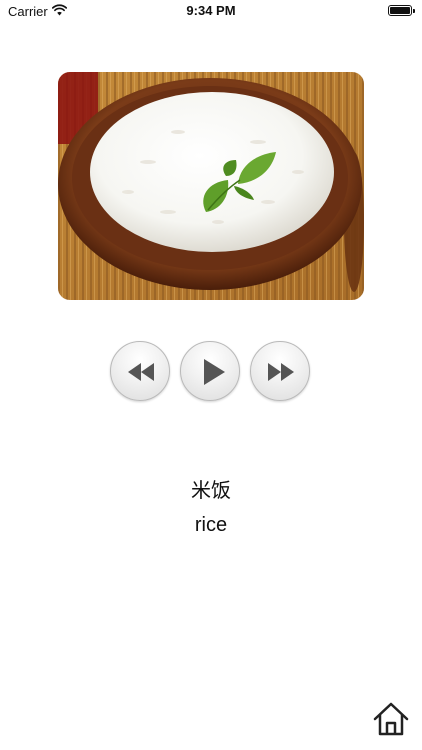 This screenshot has height=750, width=422. What do you see at coordinates (211, 490) in the screenshot?
I see `word-chinese: 米饭` at bounding box center [211, 490].